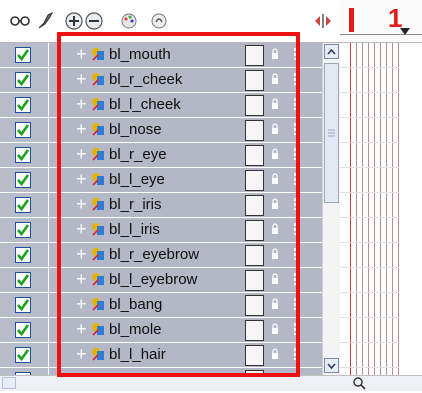 This screenshot has height=393, width=422. I want to click on brush-icon, so click(46, 21).